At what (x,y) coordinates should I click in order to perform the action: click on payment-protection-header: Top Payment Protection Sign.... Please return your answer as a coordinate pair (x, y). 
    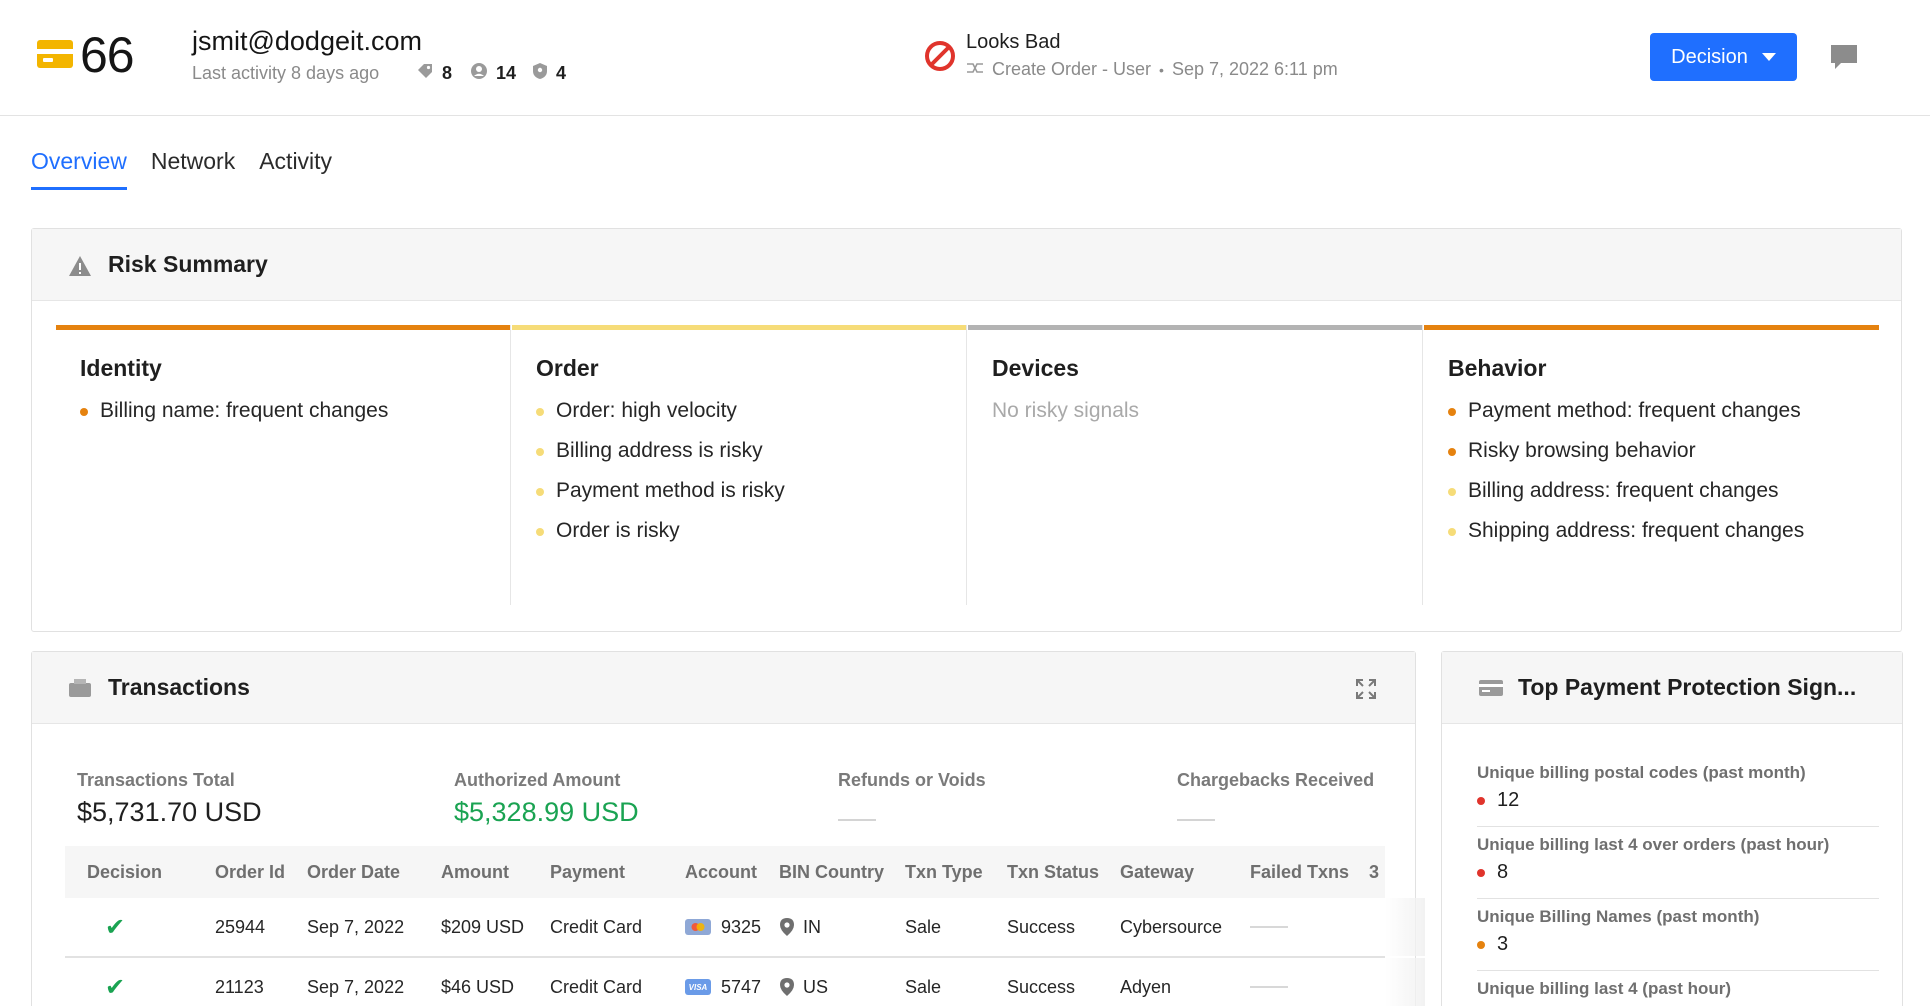
    Looking at the image, I should click on (1672, 688).